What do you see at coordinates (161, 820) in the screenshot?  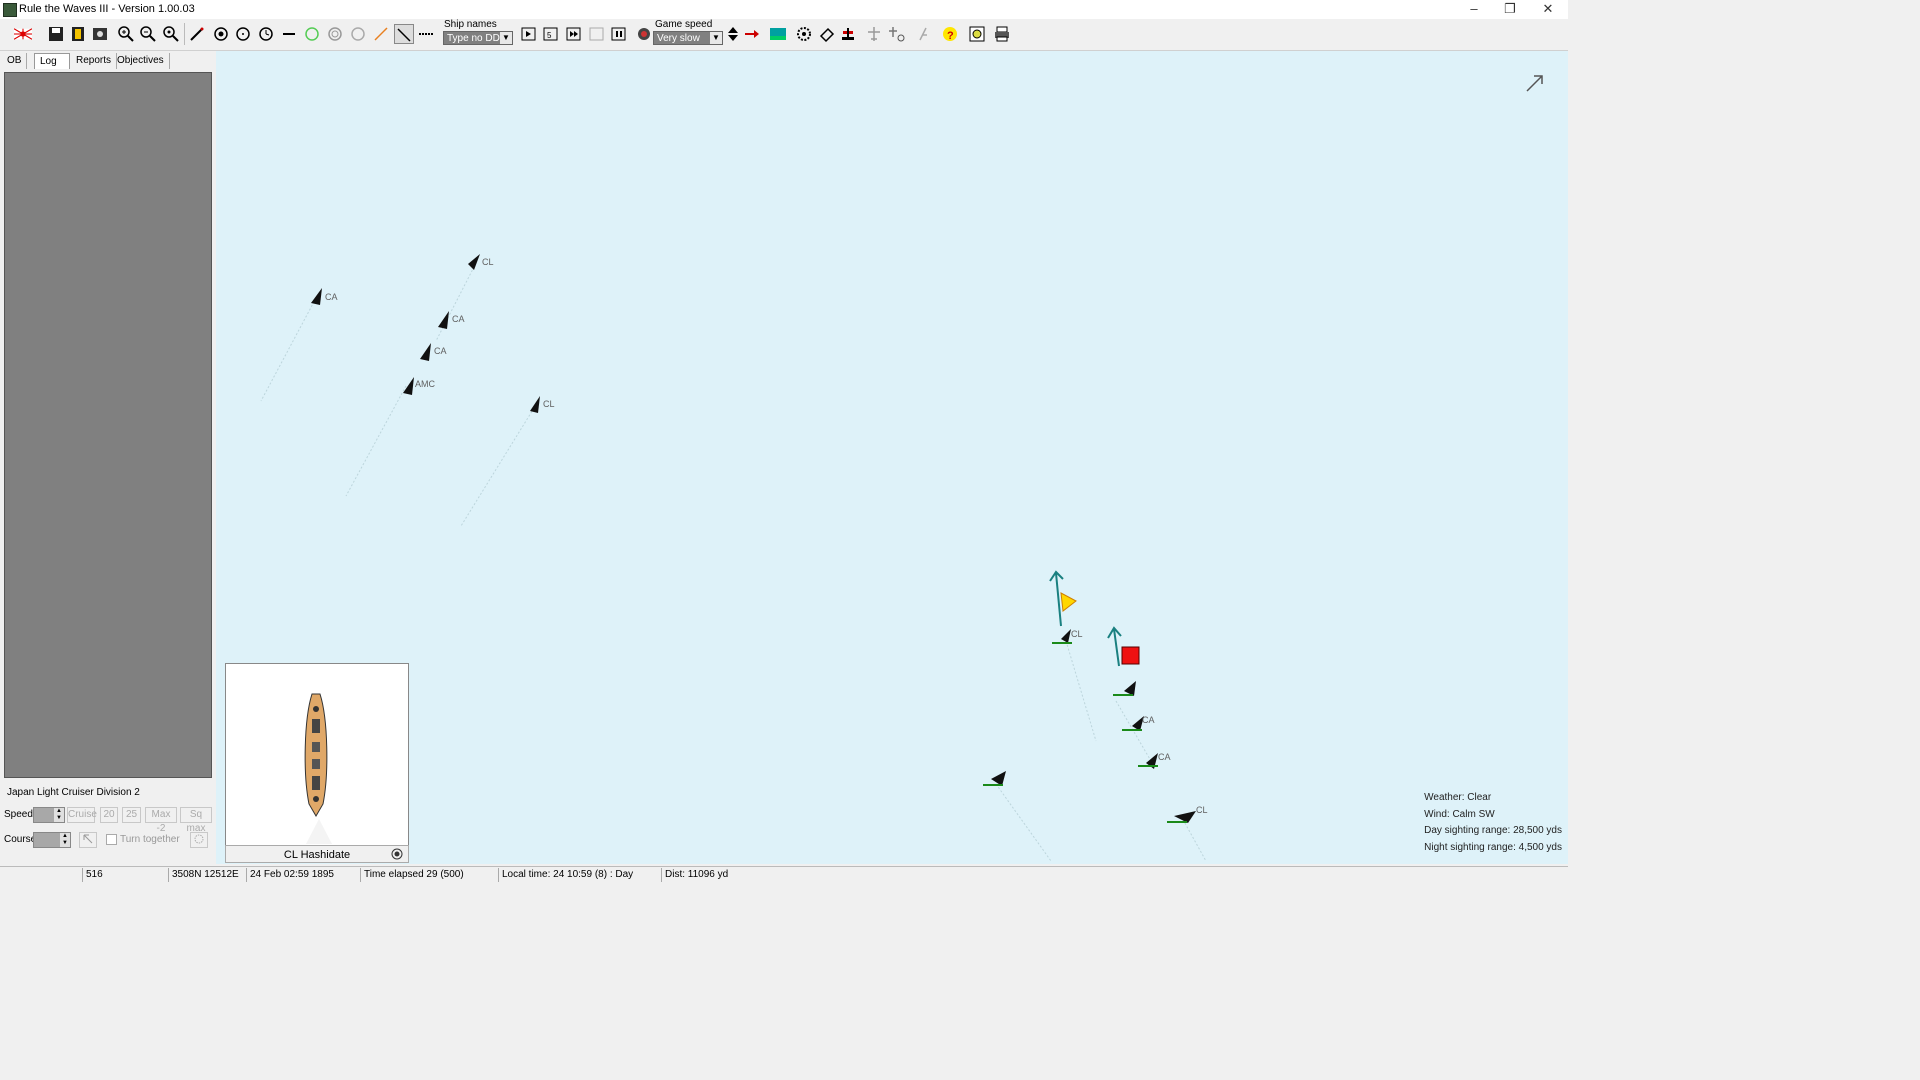 I see `max-minus-2-button: Max -2` at bounding box center [161, 820].